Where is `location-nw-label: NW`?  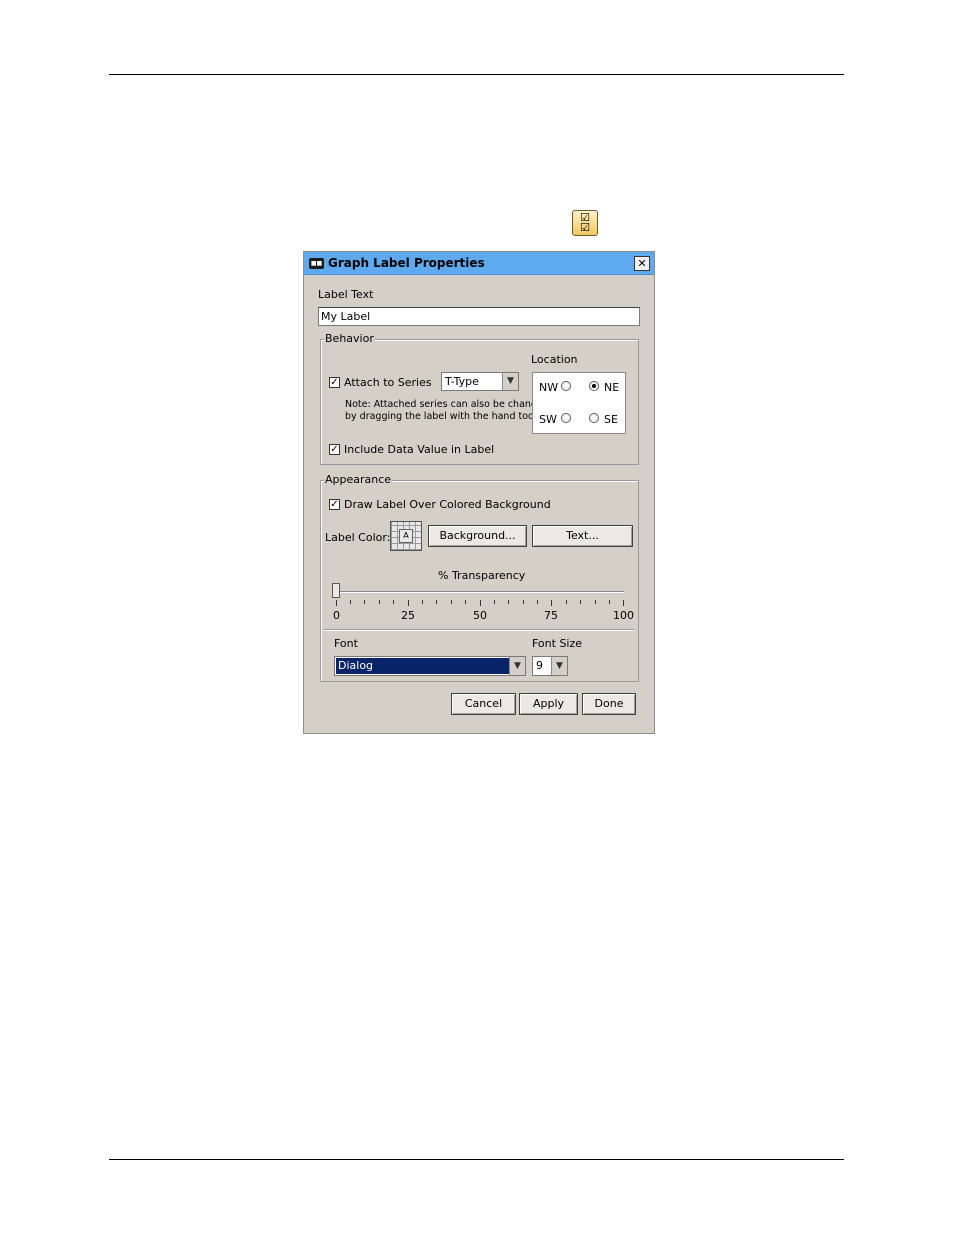
location-nw-label: NW is located at coordinates (549, 387).